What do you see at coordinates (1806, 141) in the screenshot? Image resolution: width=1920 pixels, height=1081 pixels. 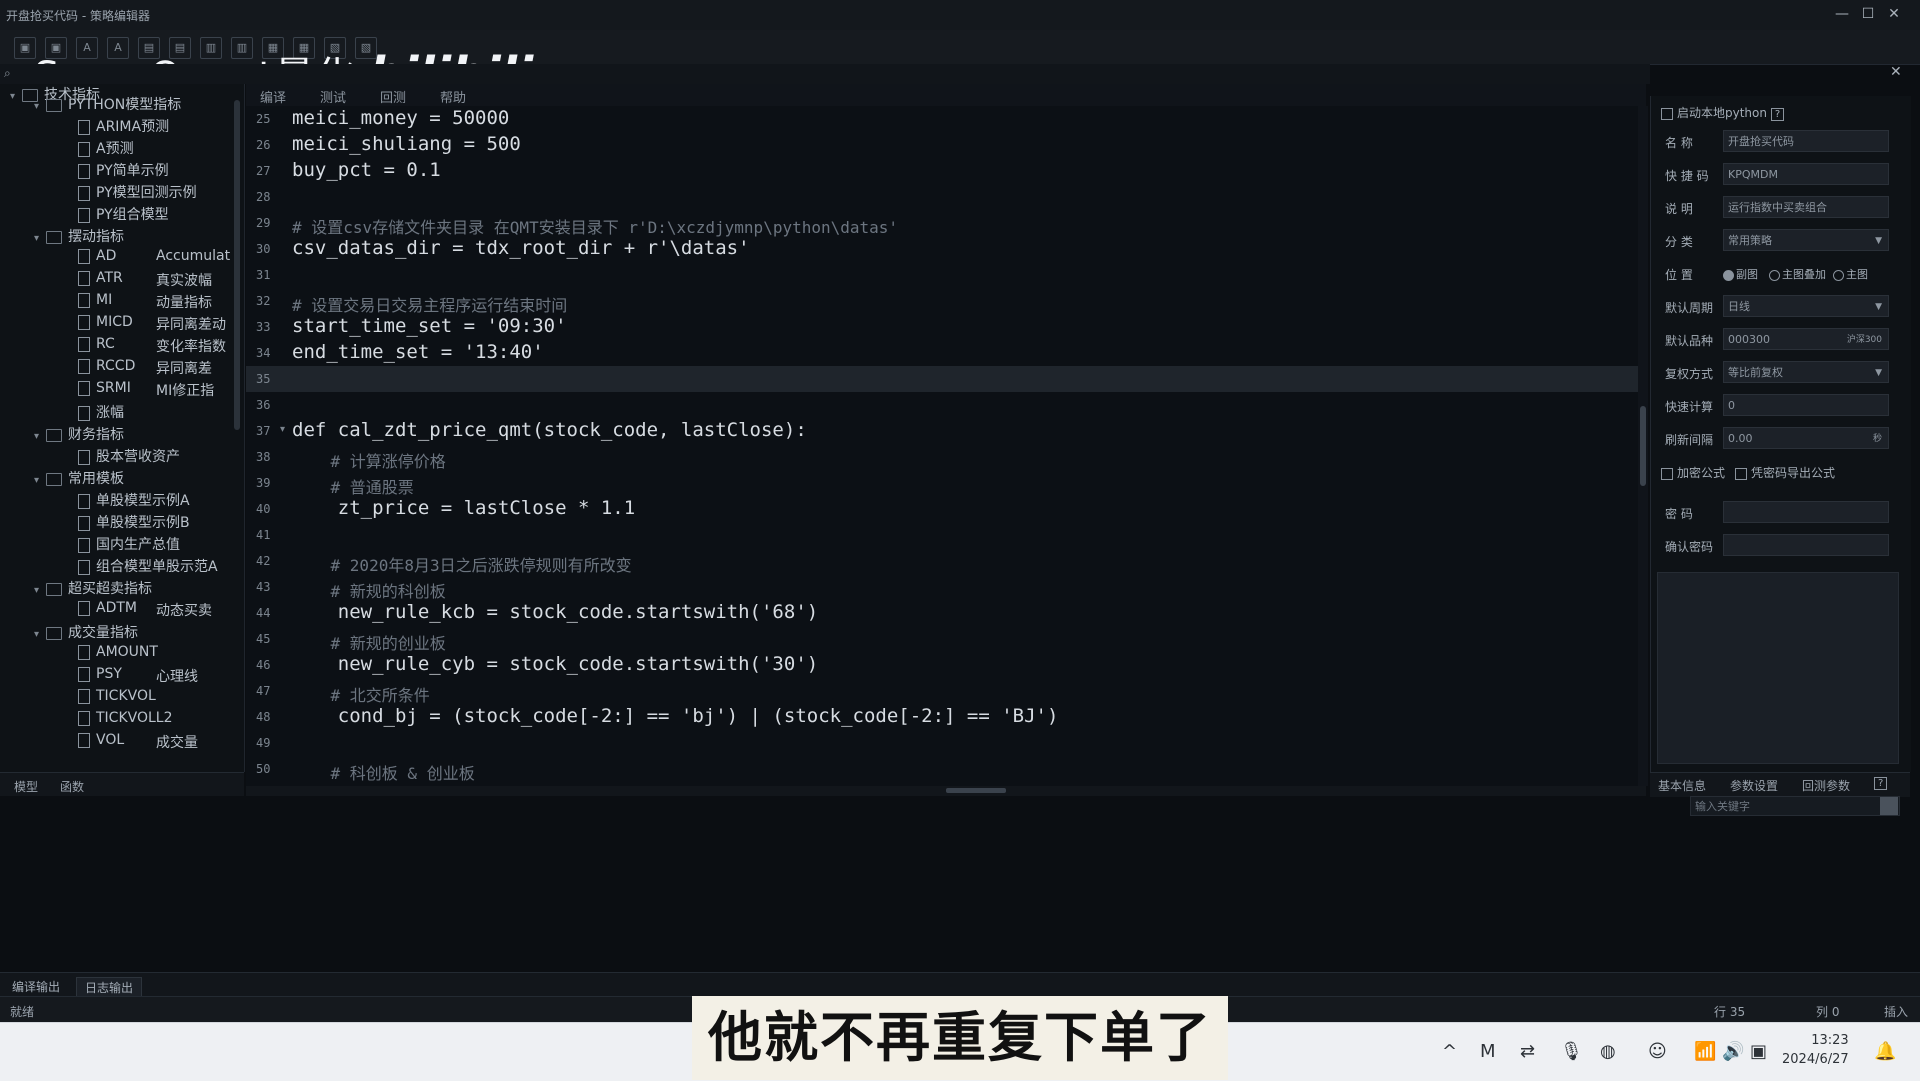 I see `name-field: 开盘抢买代码` at bounding box center [1806, 141].